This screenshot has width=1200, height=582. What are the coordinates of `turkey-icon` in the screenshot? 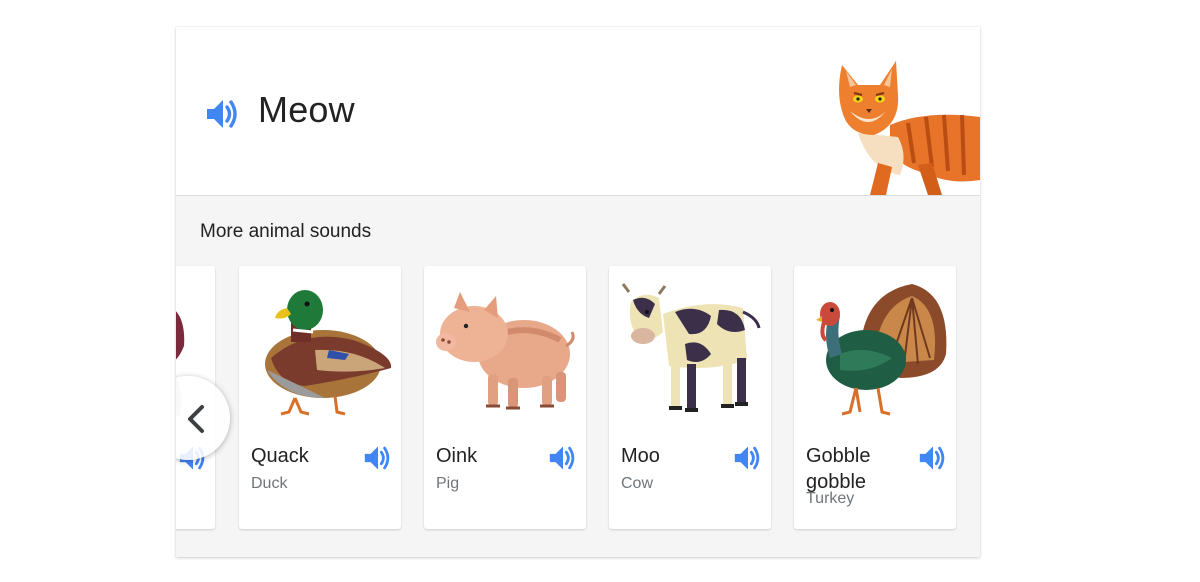 It's located at (881, 350).